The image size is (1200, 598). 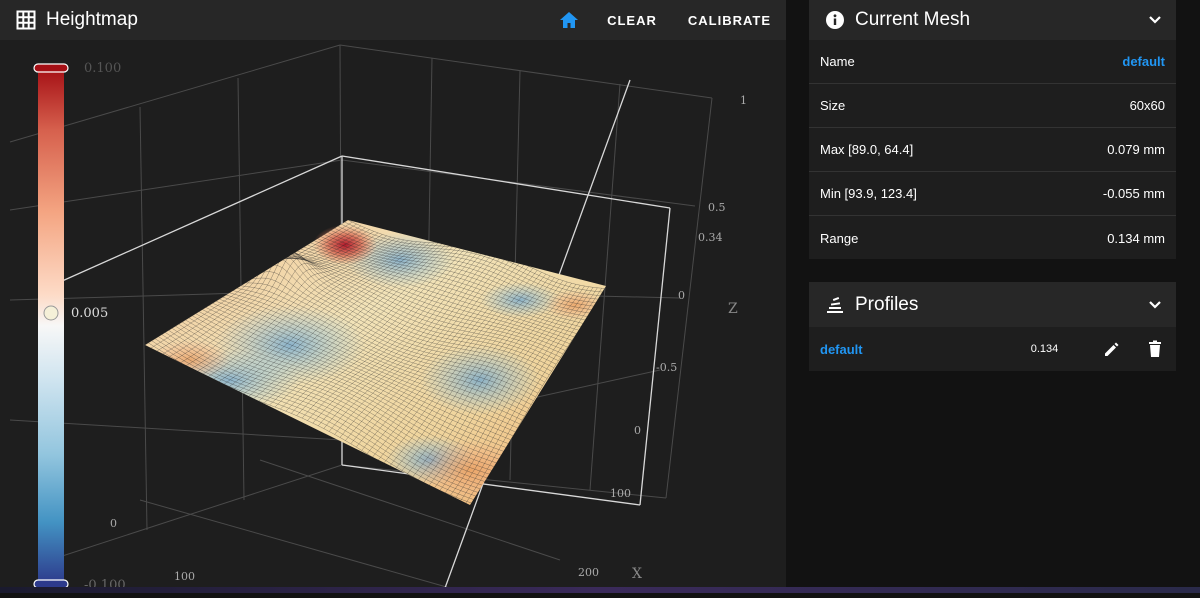 I want to click on profile-name-link: default, so click(x=916, y=349).